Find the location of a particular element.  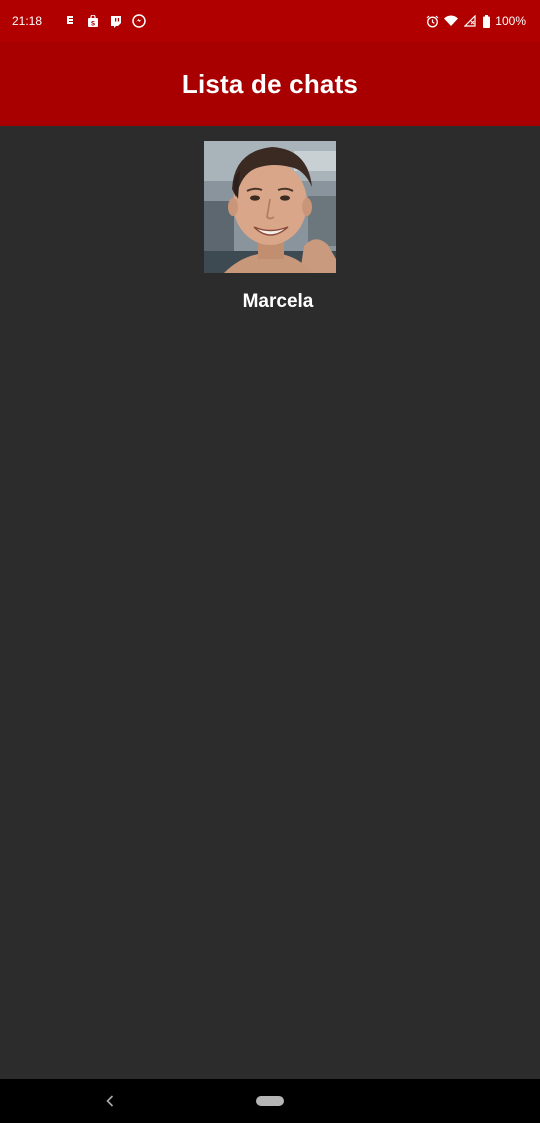

shopping-icon: S is located at coordinates (93, 21).